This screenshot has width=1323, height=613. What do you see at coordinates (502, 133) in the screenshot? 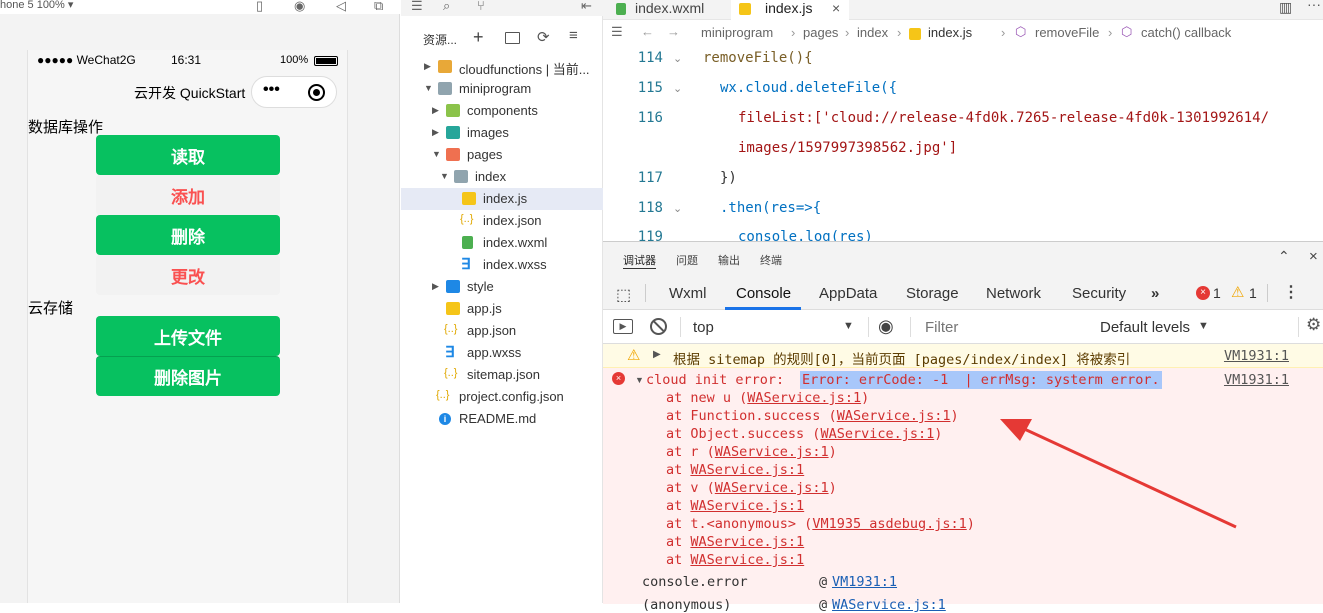
I see `tree-item-images: ▶ images` at bounding box center [502, 133].